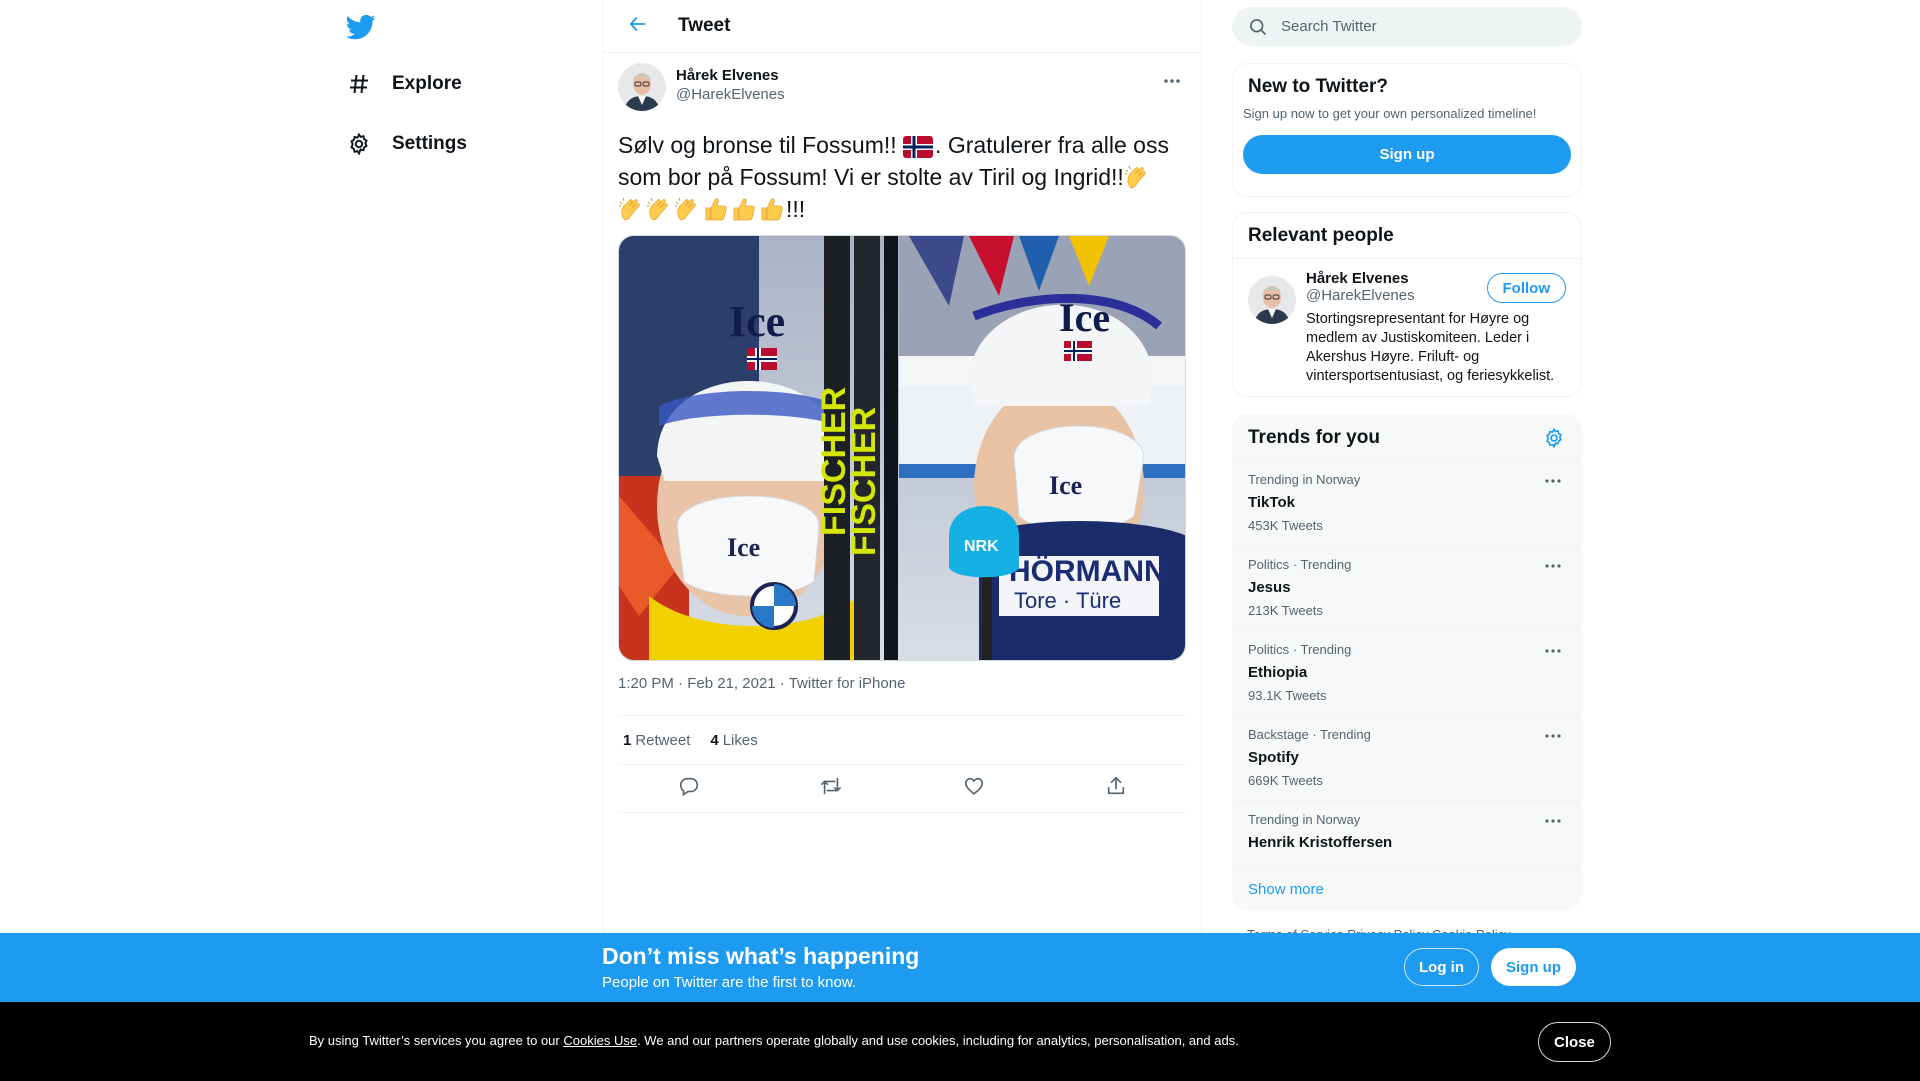 Image resolution: width=1920 pixels, height=1081 pixels. I want to click on left-navigation: Explore Settings, so click(468, 540).